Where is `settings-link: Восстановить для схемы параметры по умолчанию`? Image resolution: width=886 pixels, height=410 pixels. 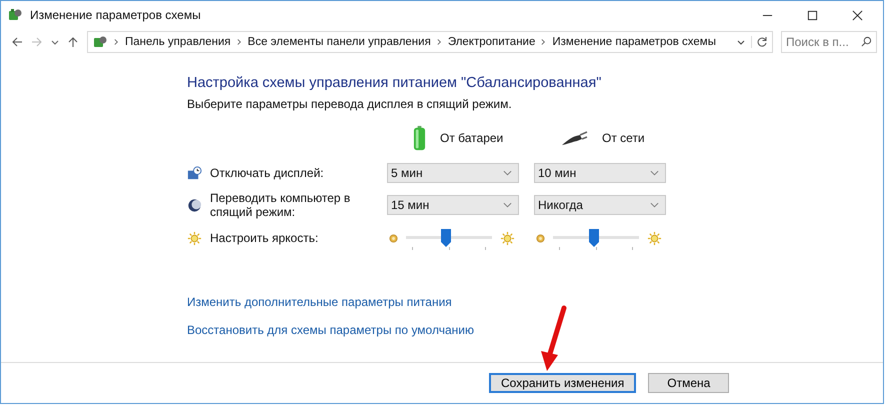
settings-link: Восстановить для схемы параметры по умолчанию is located at coordinates (330, 330).